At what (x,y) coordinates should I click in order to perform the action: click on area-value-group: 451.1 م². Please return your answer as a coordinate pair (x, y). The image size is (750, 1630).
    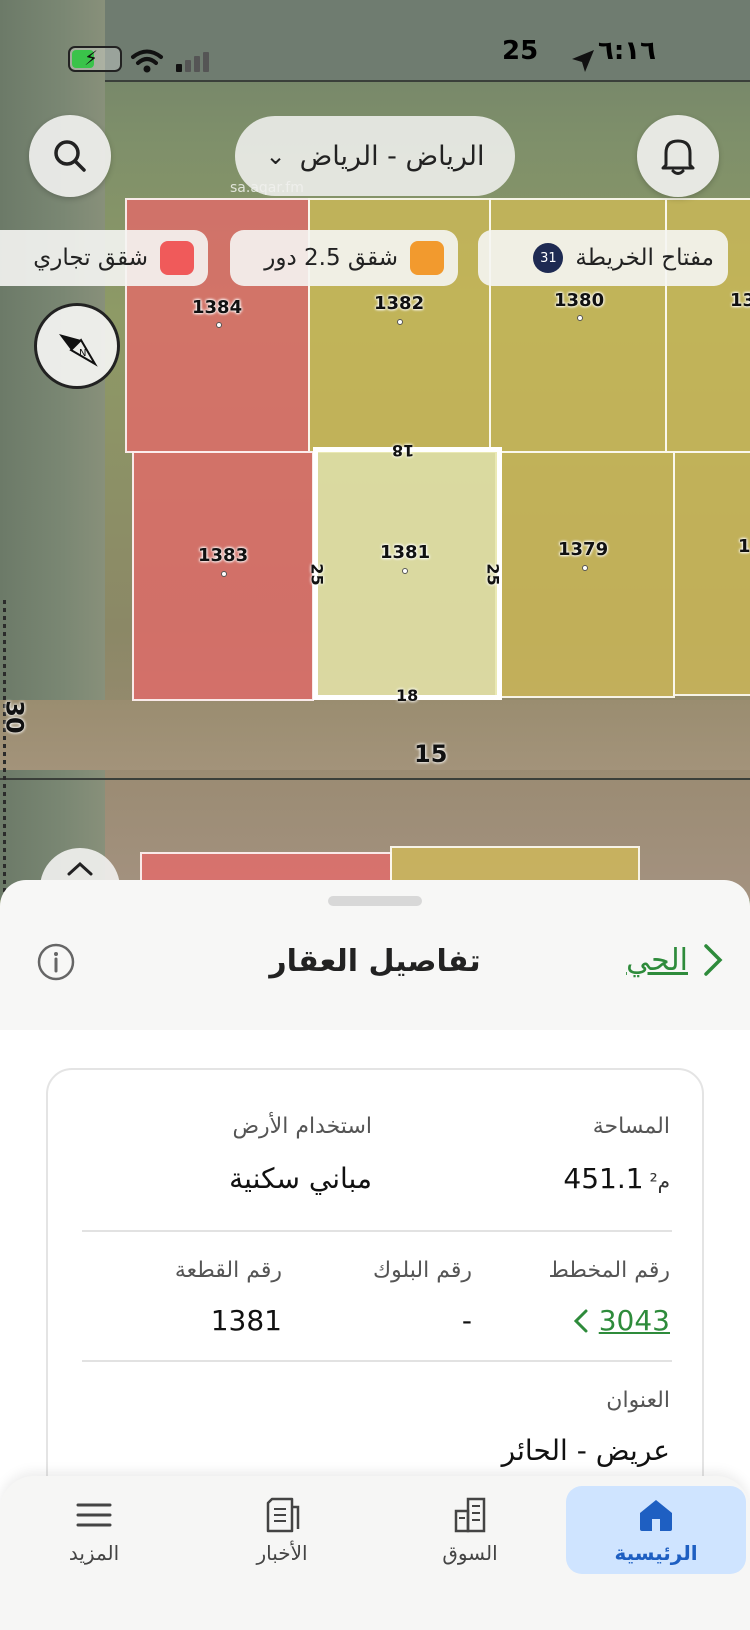
    Looking at the image, I should click on (616, 1178).